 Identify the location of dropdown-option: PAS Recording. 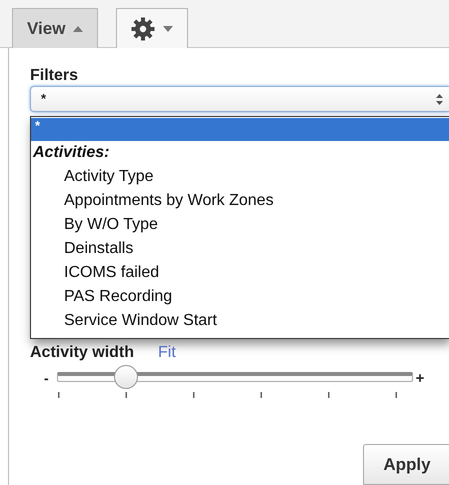
(240, 297).